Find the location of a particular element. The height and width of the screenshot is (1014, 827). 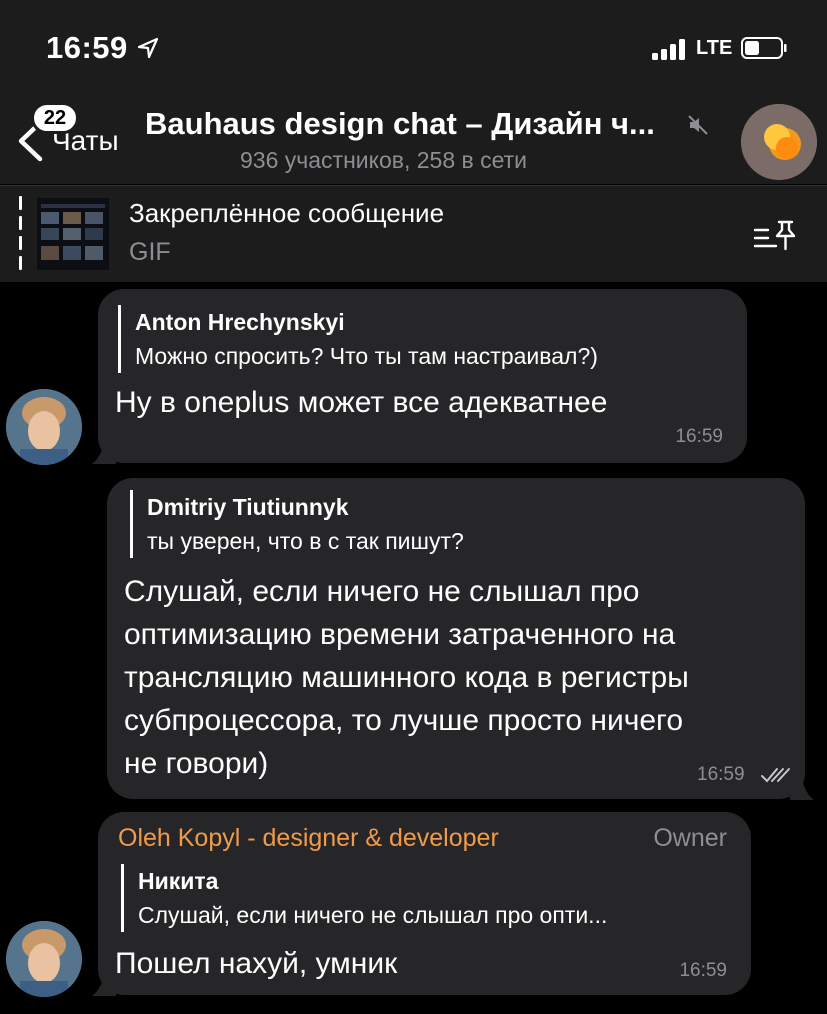

pinned-indicator is located at coordinates (20, 233).